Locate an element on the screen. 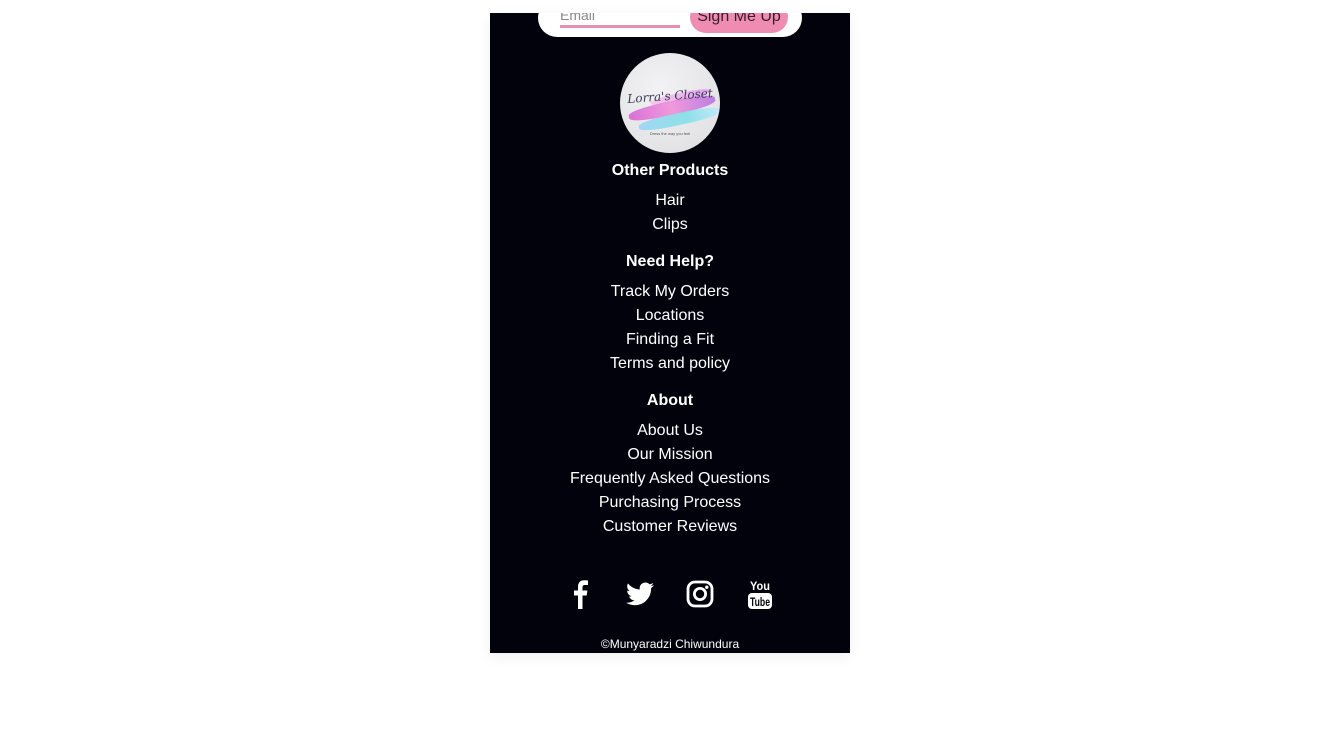 This screenshot has width=1322, height=735. instagram-icon is located at coordinates (700, 594).